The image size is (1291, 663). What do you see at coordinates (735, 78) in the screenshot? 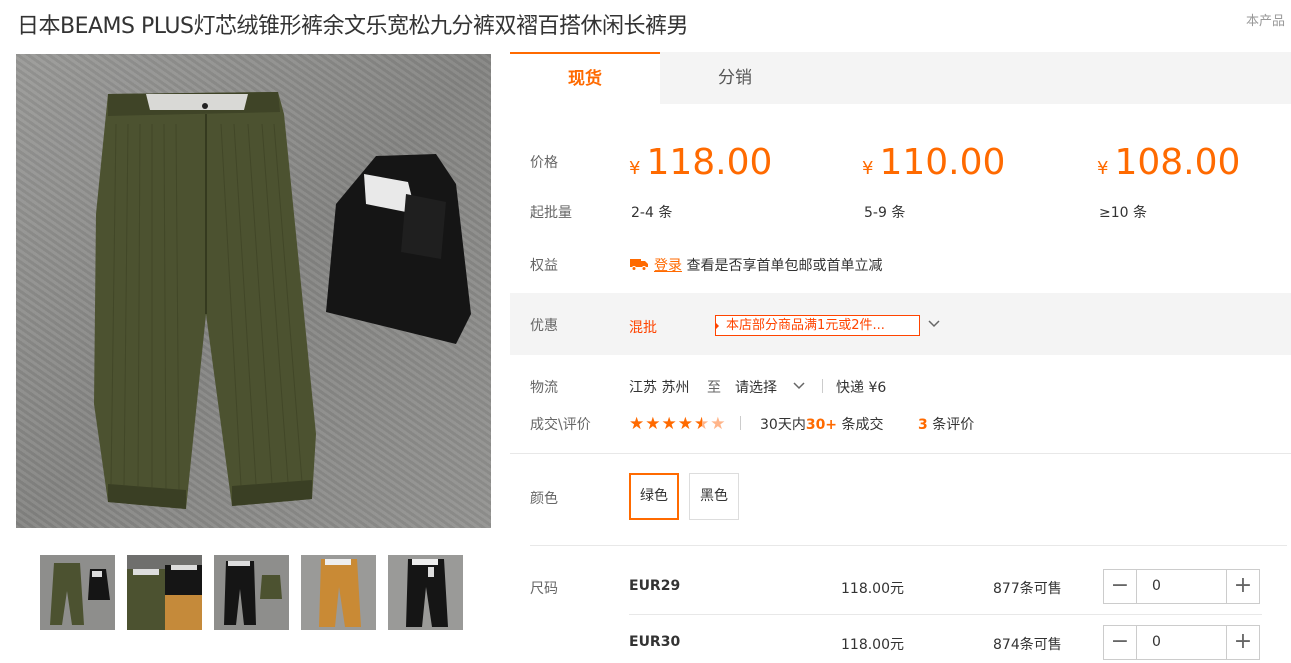
I see `tab-distribution: 分销` at bounding box center [735, 78].